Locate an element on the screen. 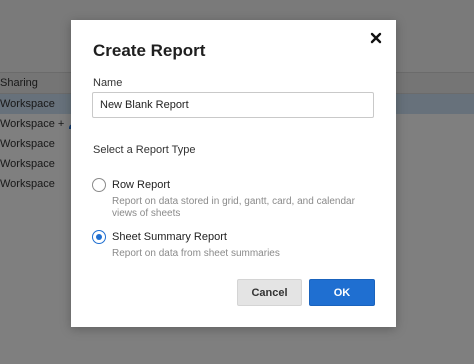 The image size is (474, 364). row-report-radio is located at coordinates (99, 185).